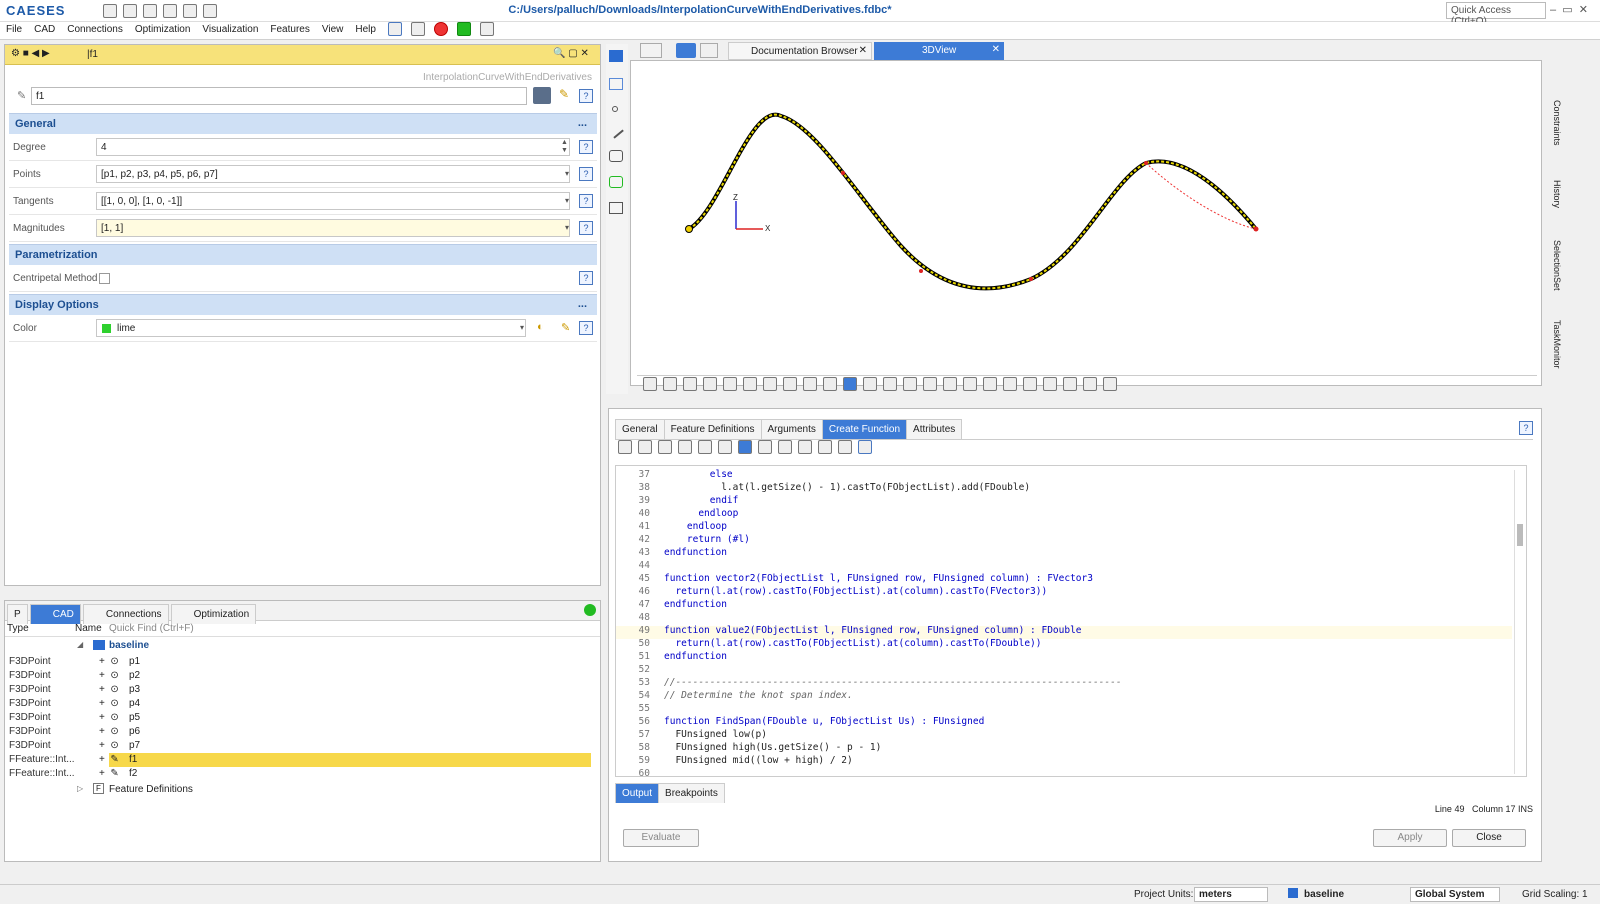 The width and height of the screenshot is (1600, 904). I want to click on tab-general: General, so click(640, 429).